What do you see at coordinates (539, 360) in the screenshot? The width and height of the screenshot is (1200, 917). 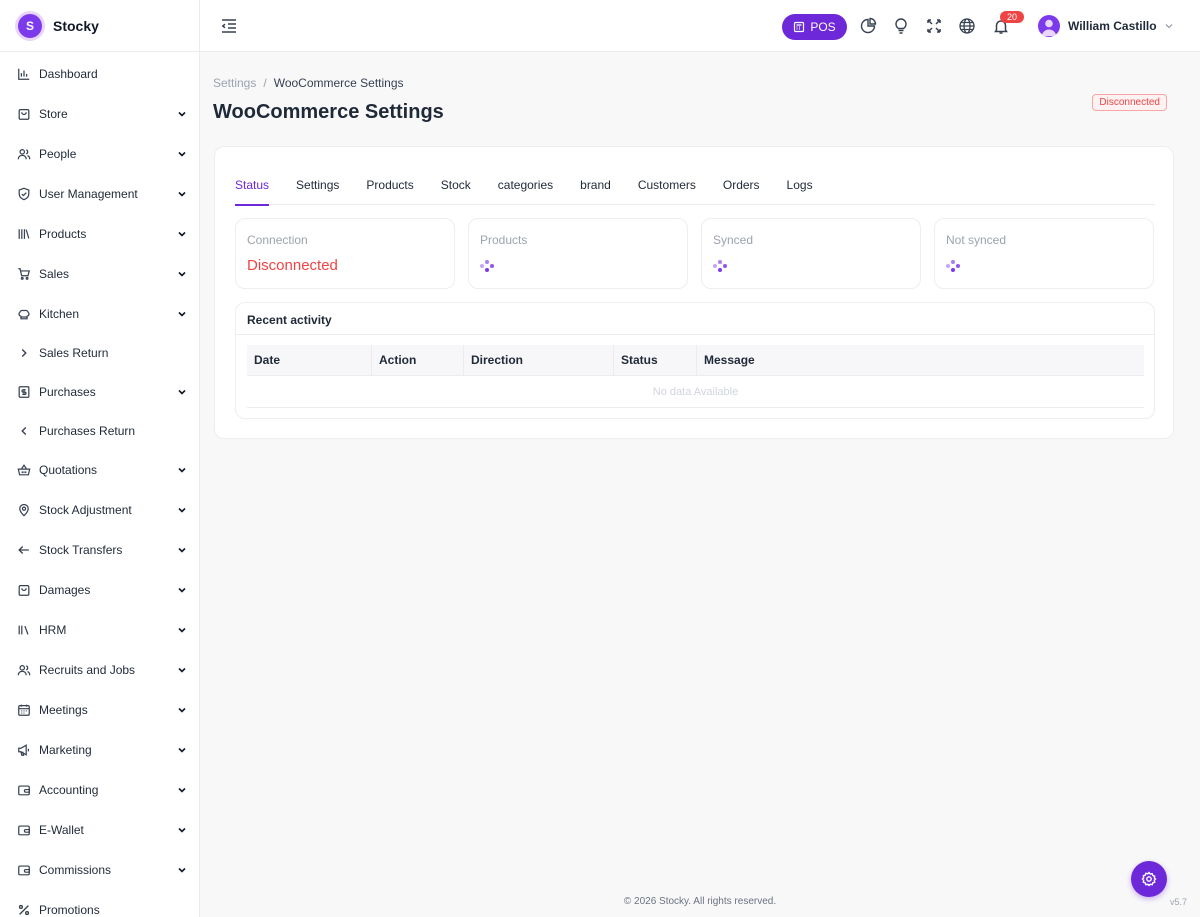 I see `column-header-direction: Direction` at bounding box center [539, 360].